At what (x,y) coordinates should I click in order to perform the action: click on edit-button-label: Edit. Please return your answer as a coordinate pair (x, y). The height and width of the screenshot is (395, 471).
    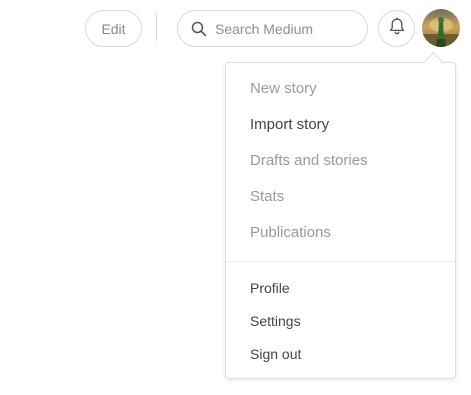
    Looking at the image, I should click on (113, 28).